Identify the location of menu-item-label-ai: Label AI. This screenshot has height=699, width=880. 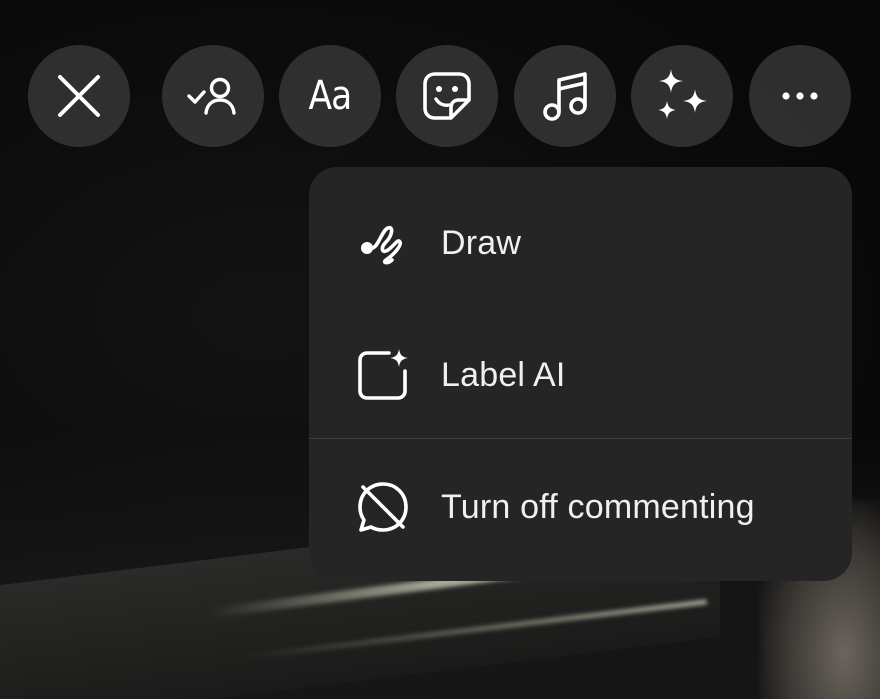
(580, 375).